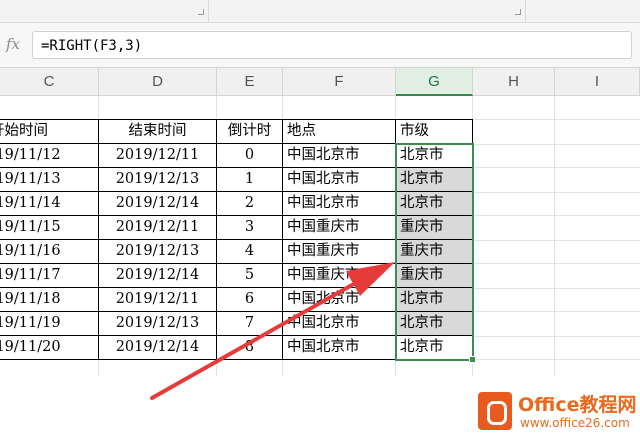 Image resolution: width=640 pixels, height=437 pixels. I want to click on watermark-title: Office教程网, so click(577, 405).